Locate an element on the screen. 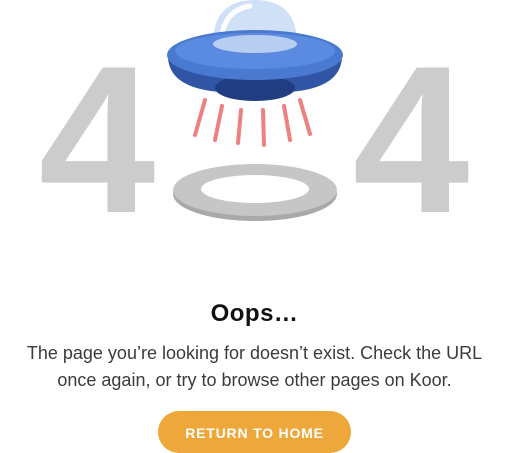 The width and height of the screenshot is (509, 453). return-to-home-button: RETURN TO HOME is located at coordinates (254, 432).